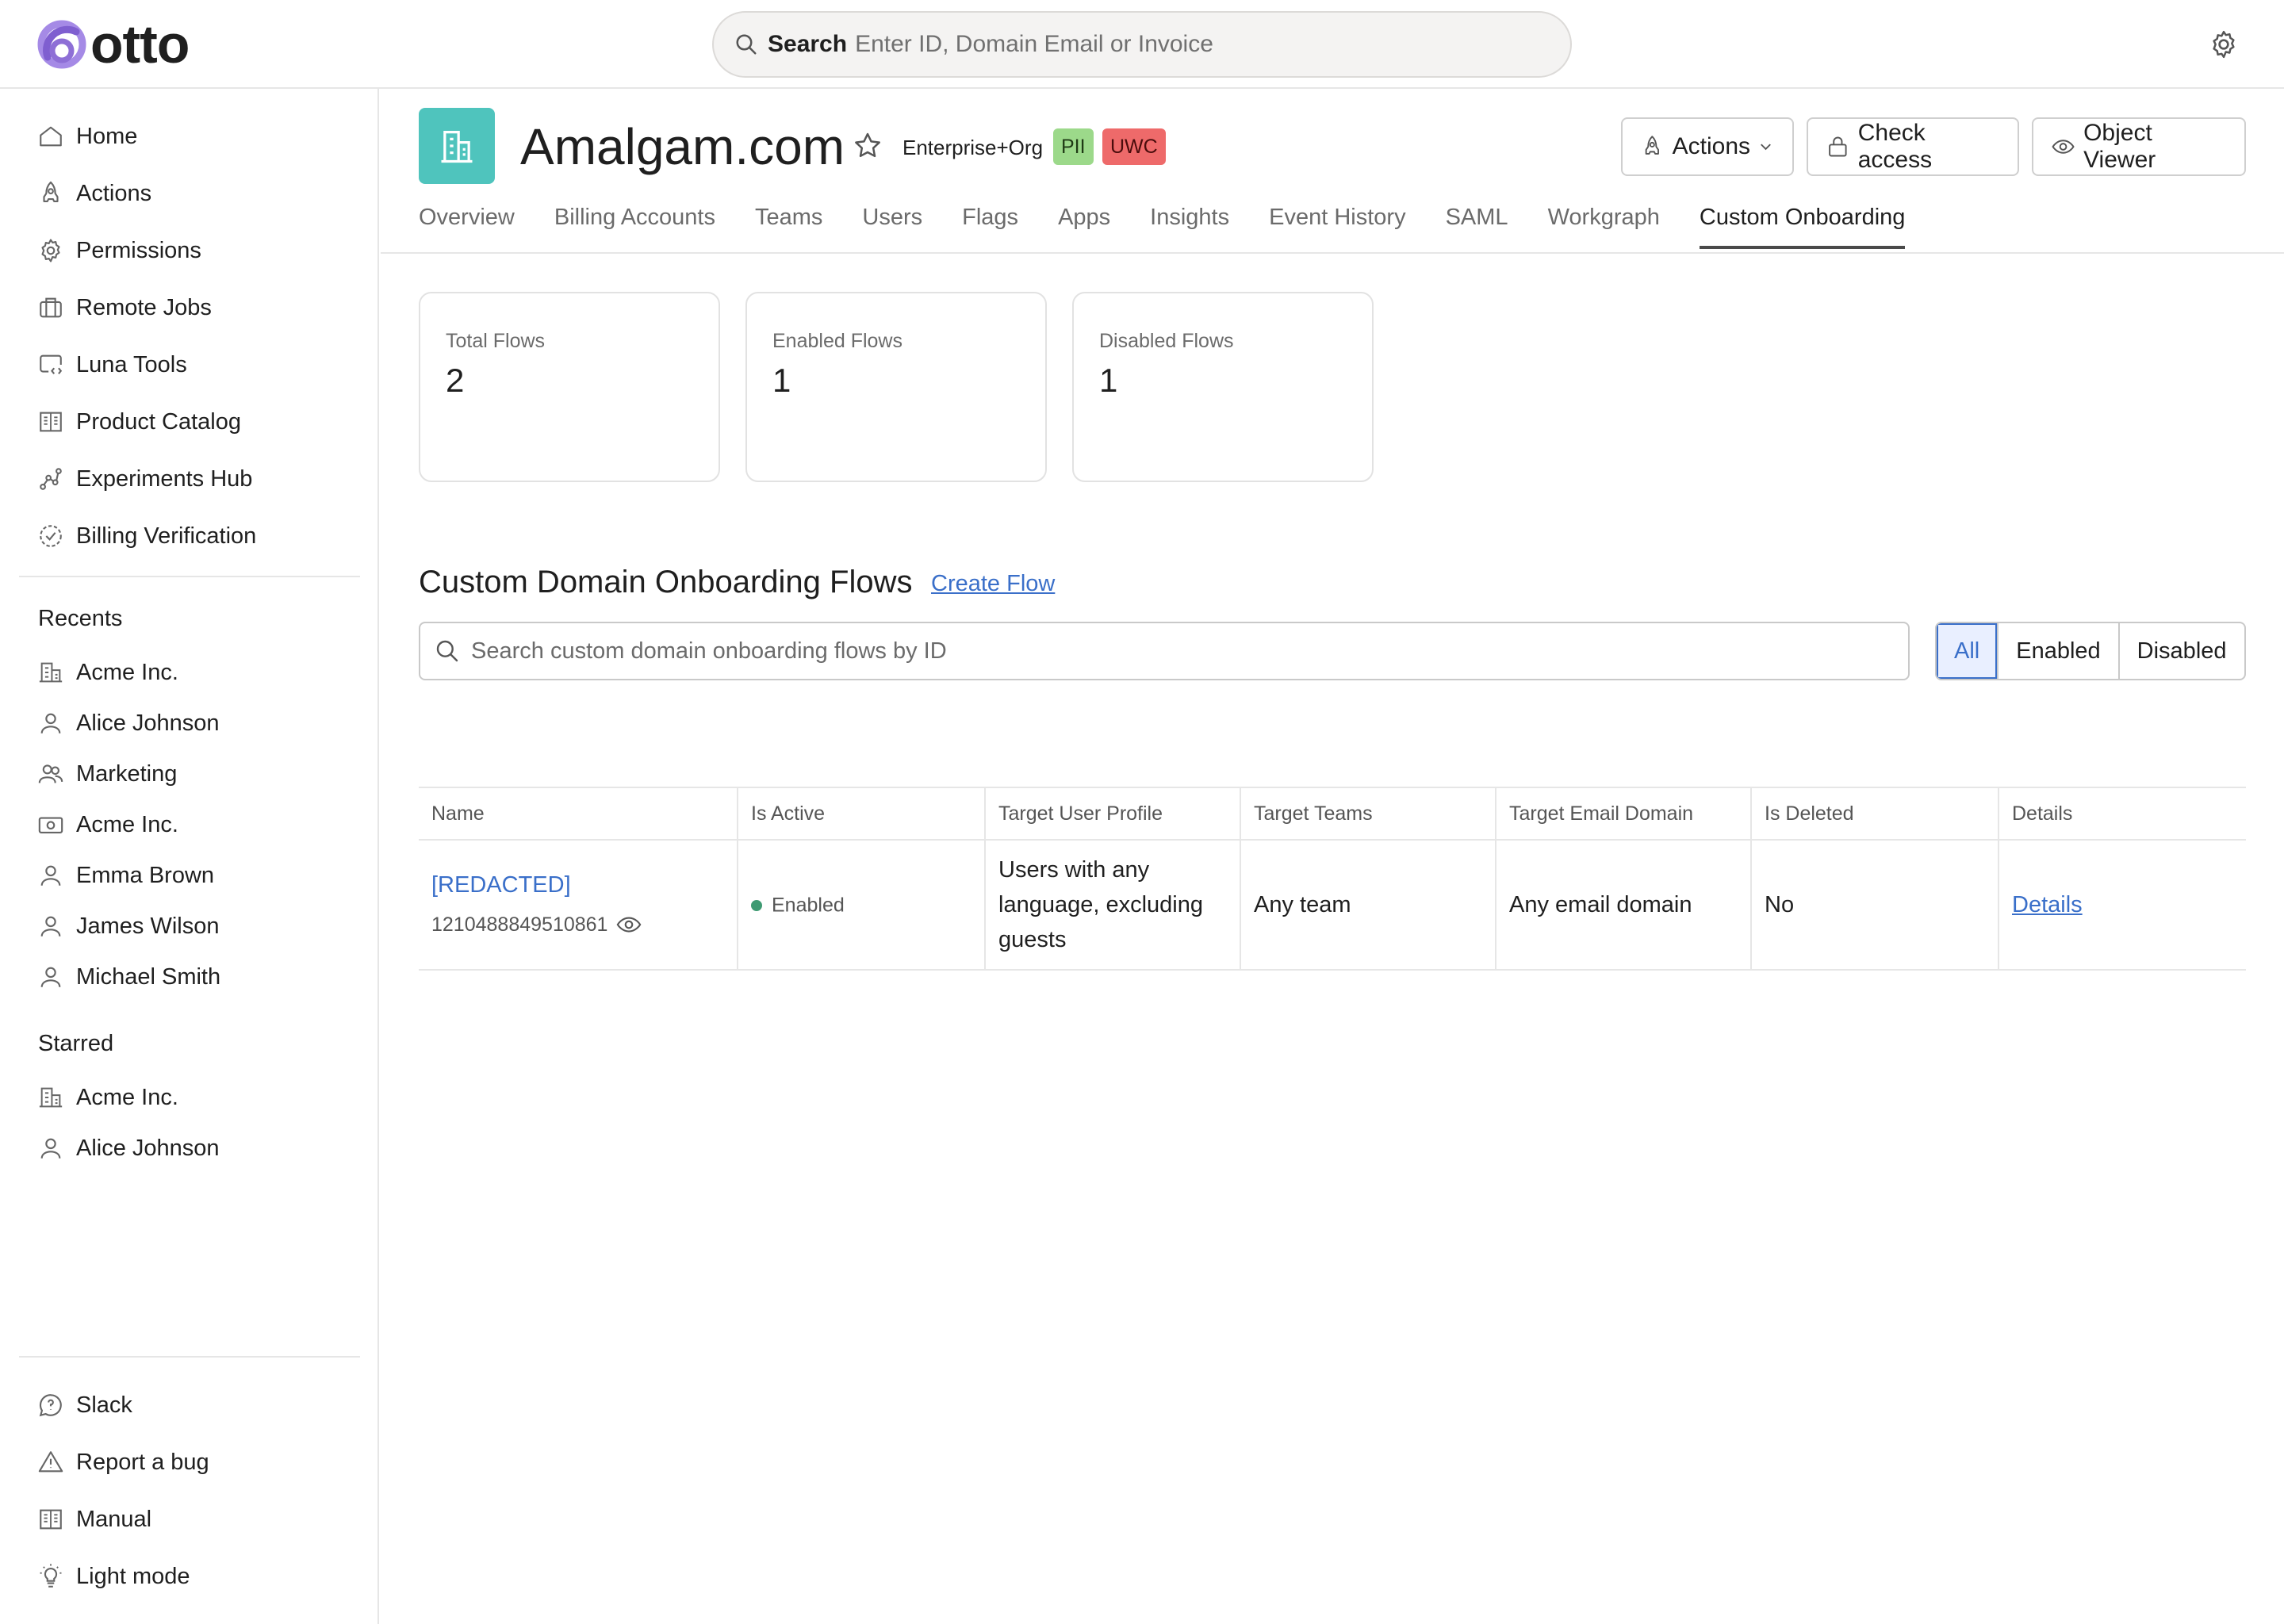 The image size is (2284, 1624). I want to click on recent-item: Emma Brown, so click(125, 876).